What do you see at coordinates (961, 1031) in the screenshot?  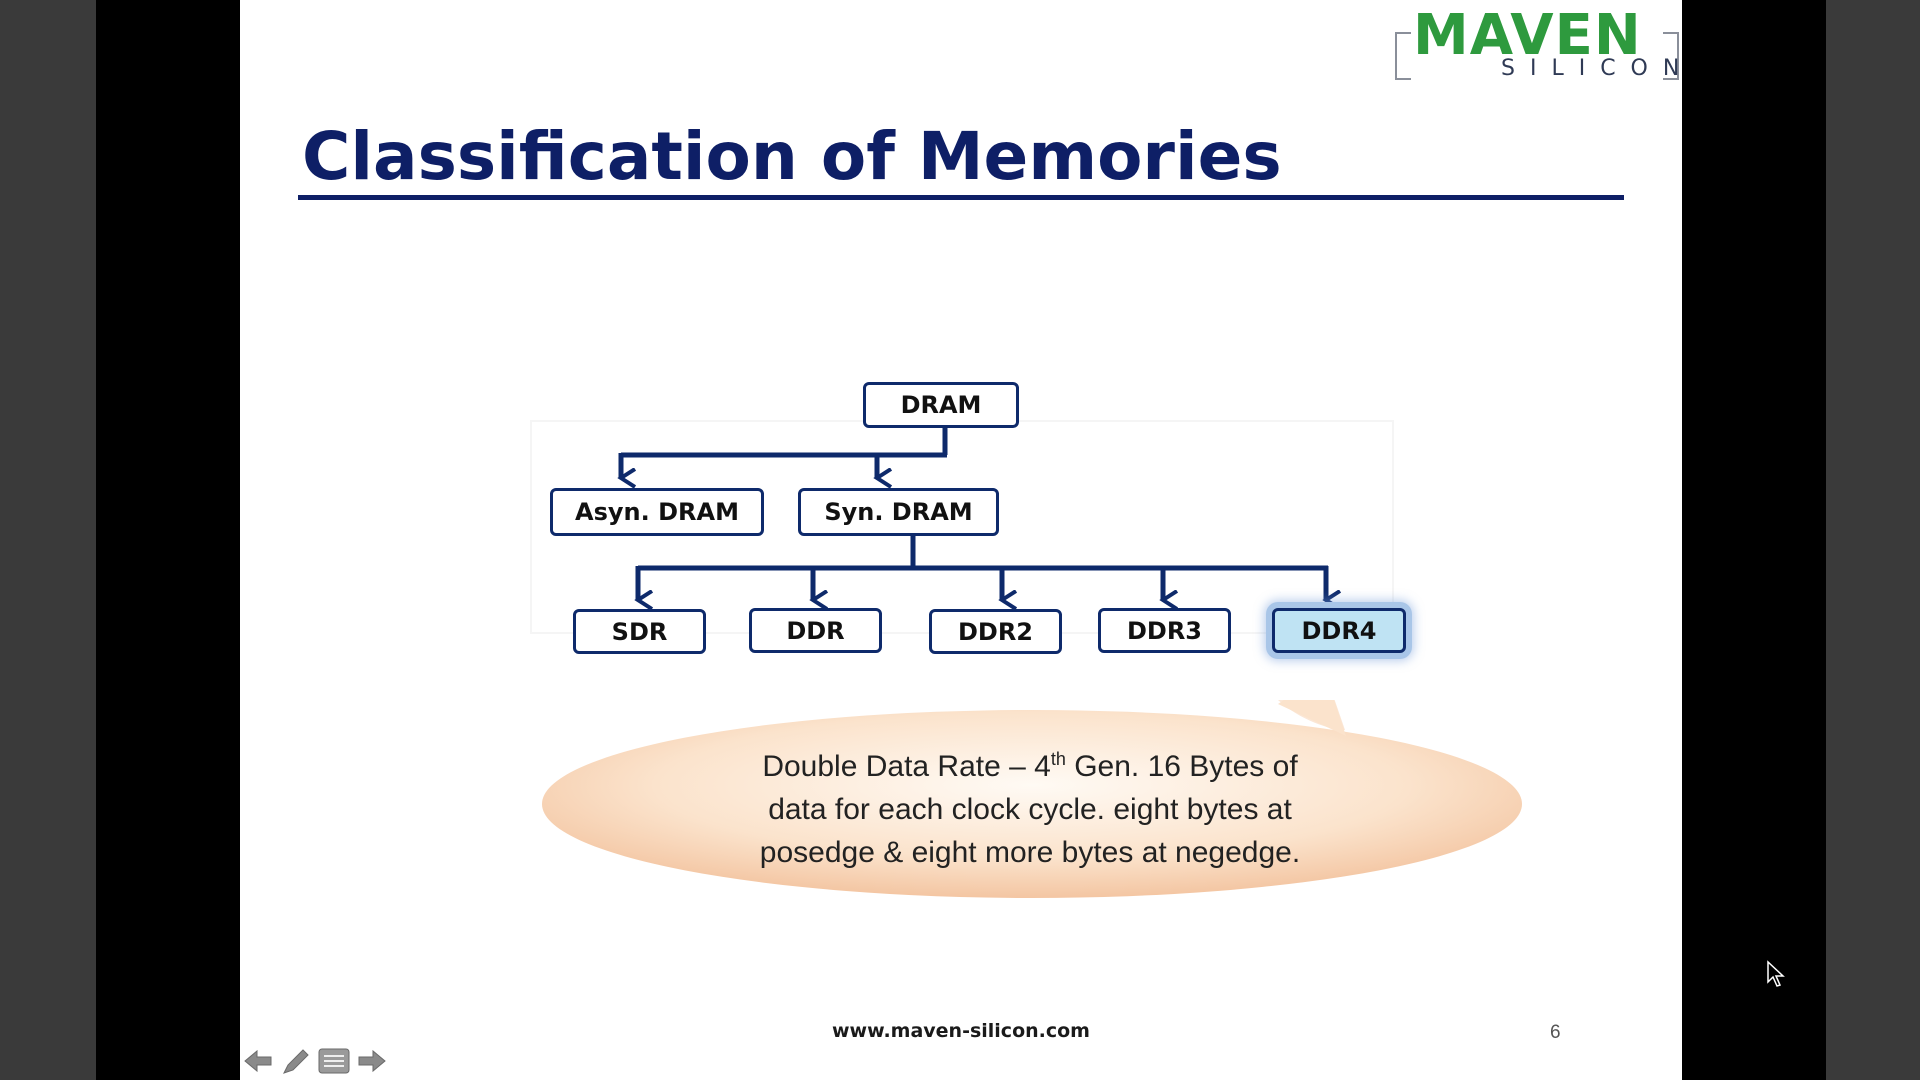 I see `footer-url: www.maven-silicon.com` at bounding box center [961, 1031].